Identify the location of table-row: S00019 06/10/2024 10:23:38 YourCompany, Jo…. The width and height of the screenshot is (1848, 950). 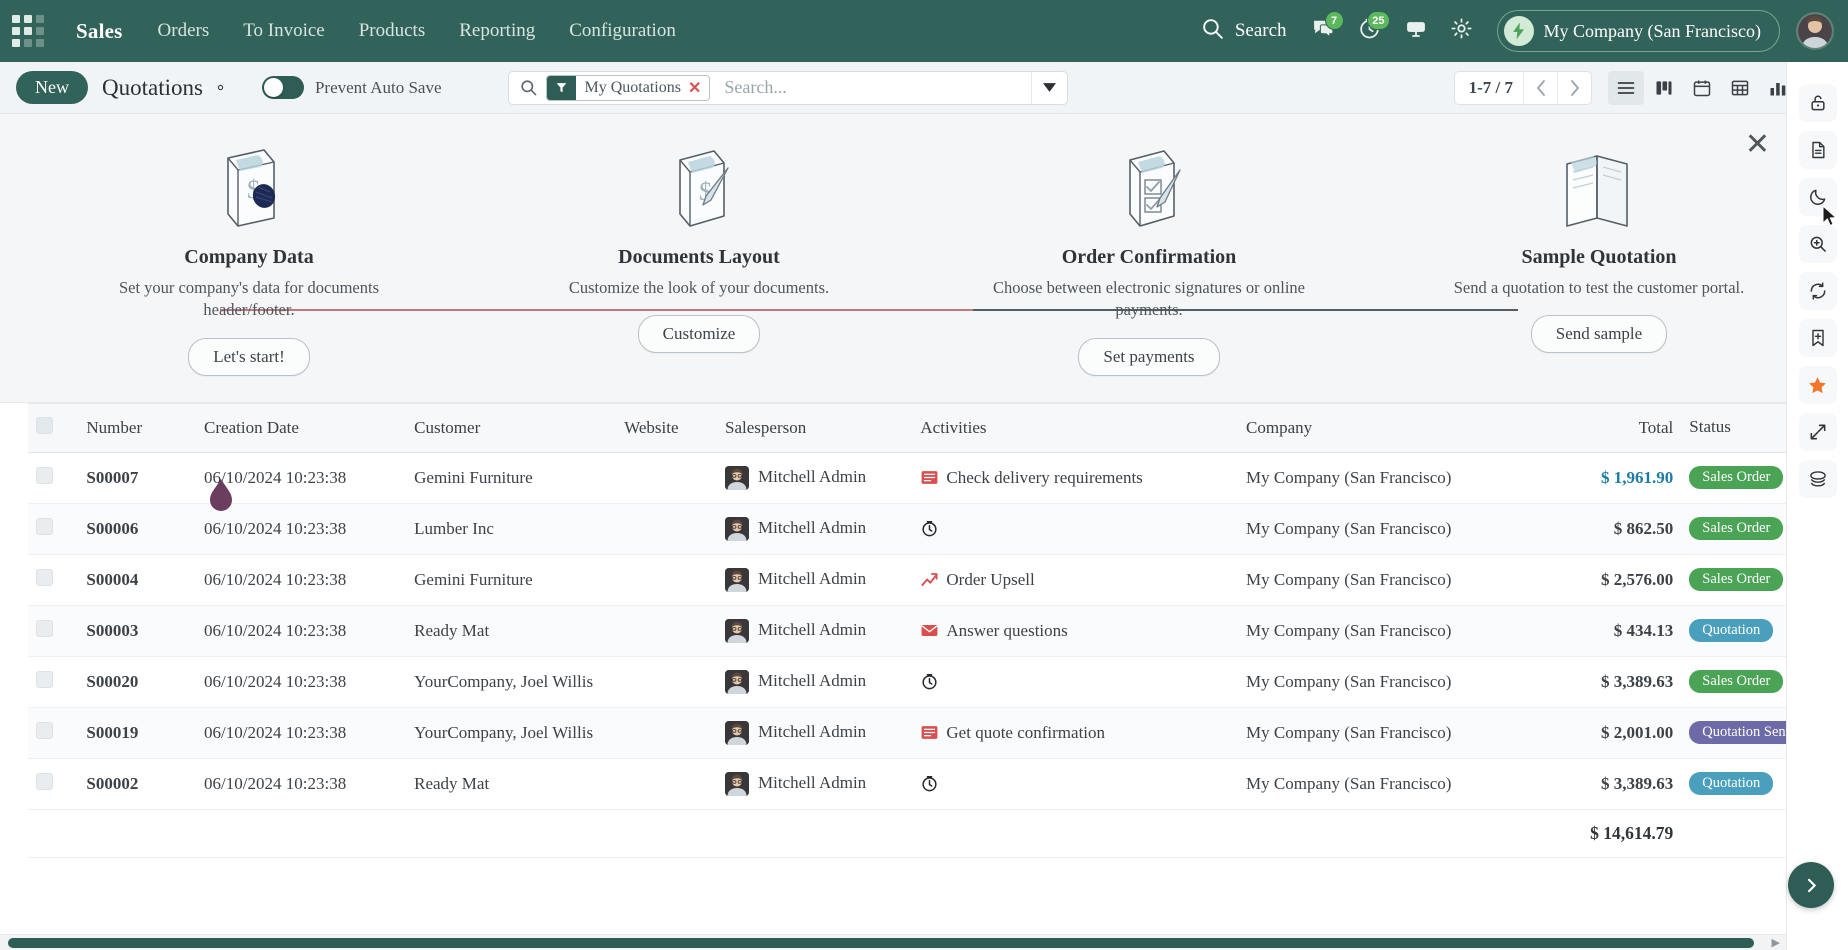
(924, 733).